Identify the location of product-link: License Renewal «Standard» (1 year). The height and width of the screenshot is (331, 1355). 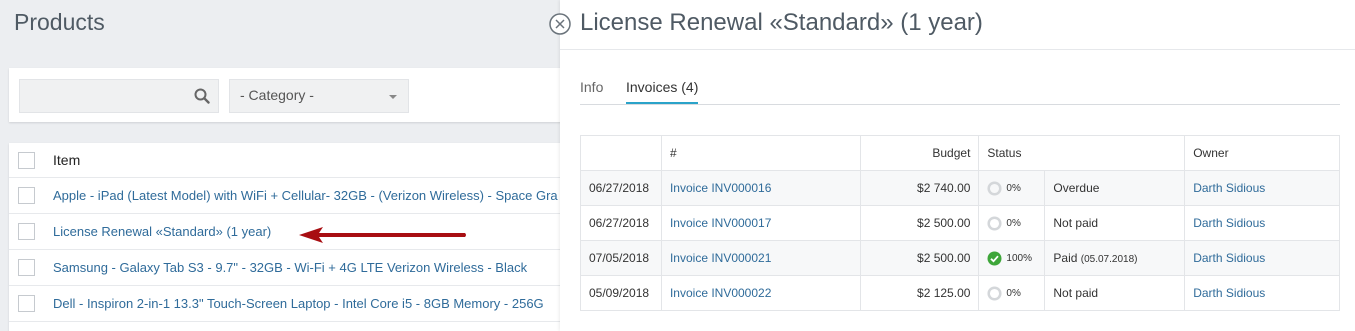
(162, 231).